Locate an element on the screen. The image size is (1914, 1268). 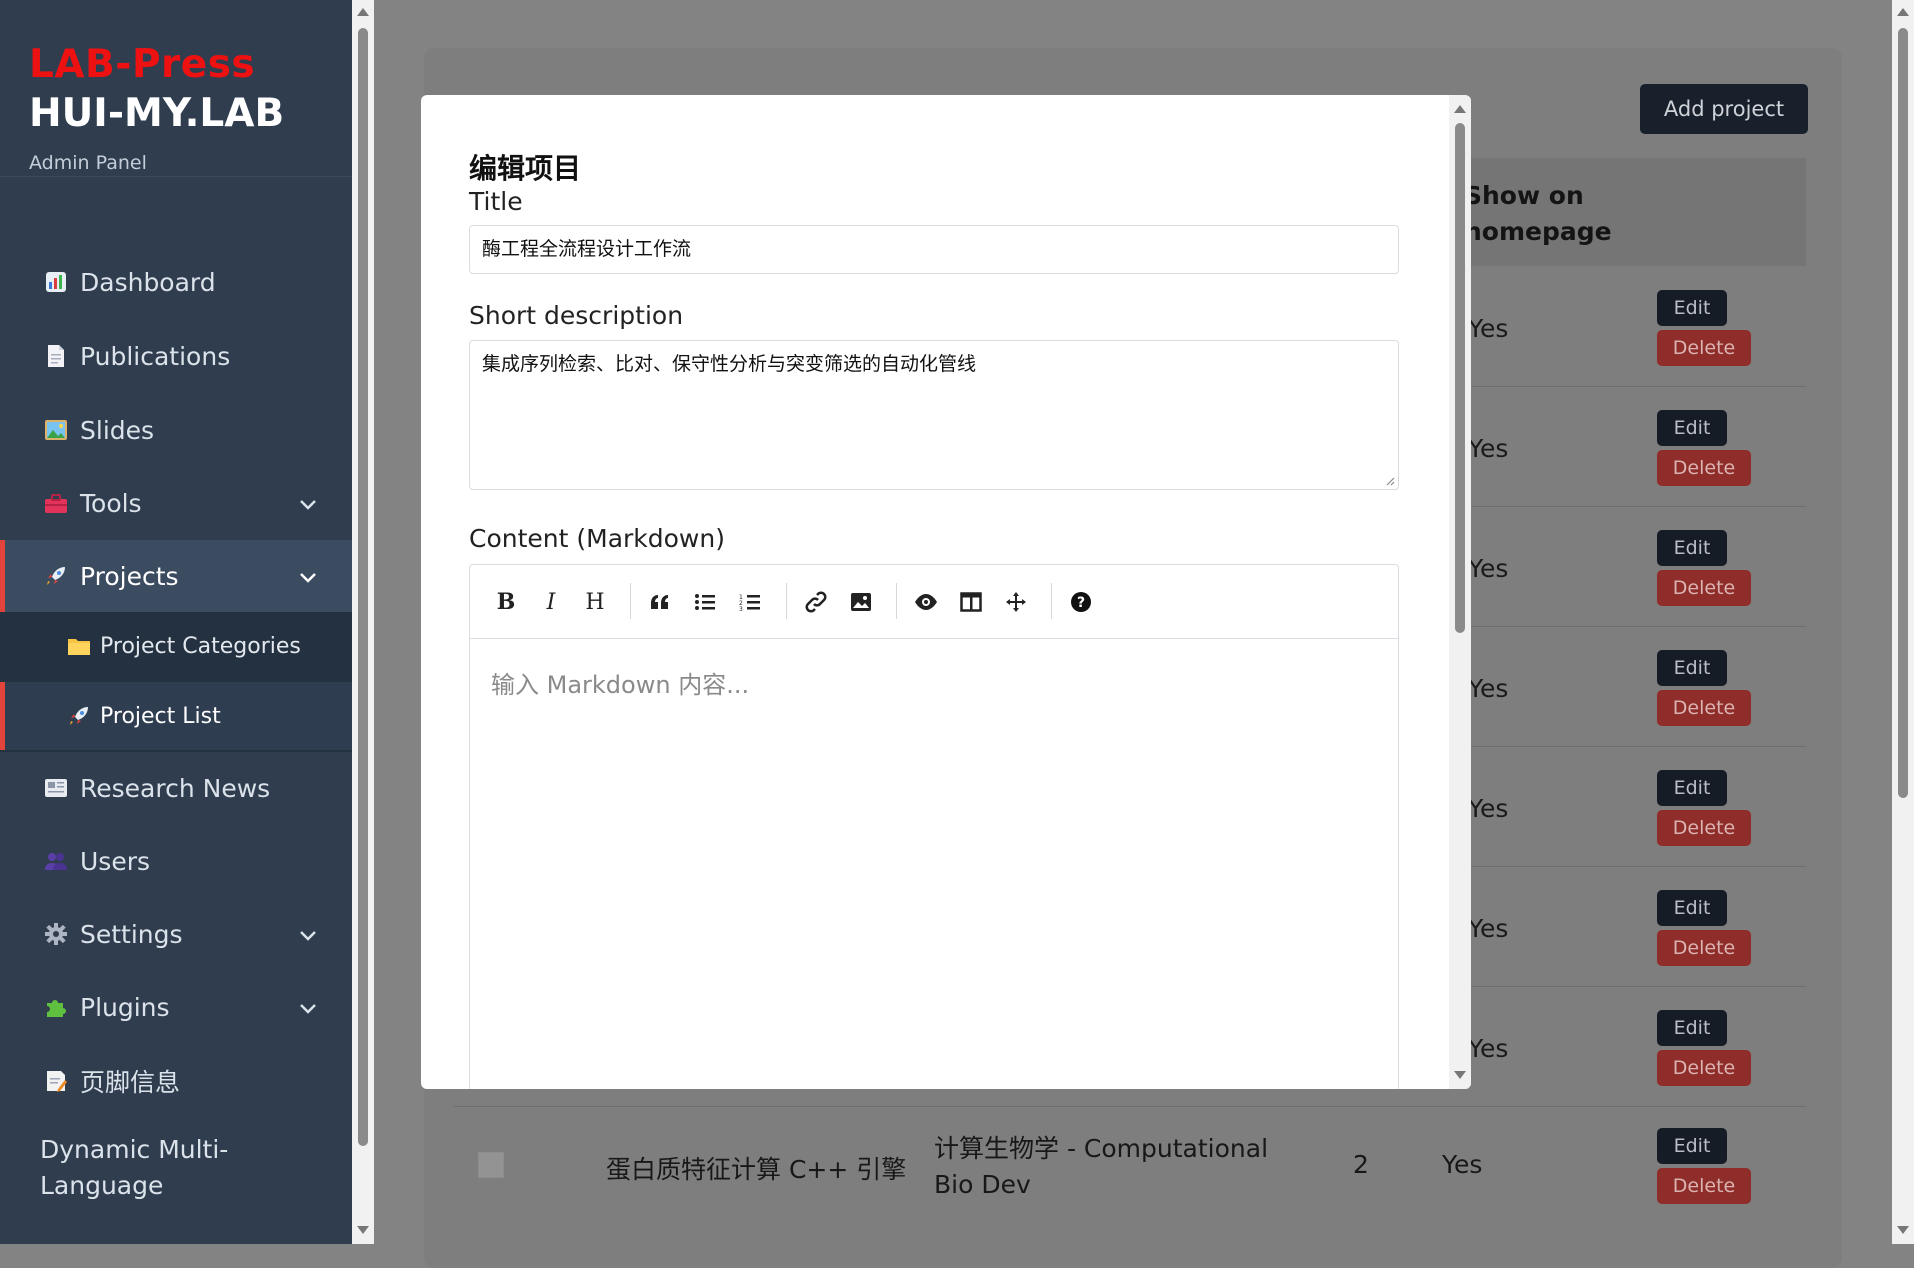
toolbar-separator is located at coordinates (630, 601).